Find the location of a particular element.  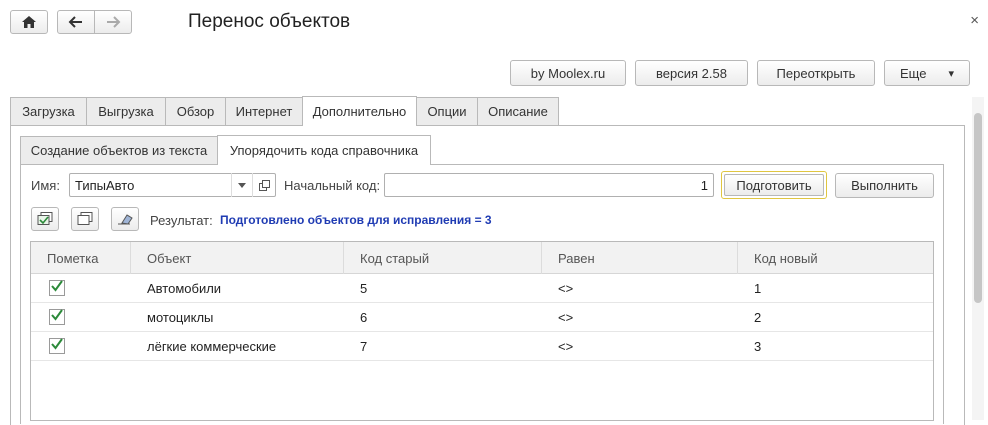

check-all-icon is located at coordinates (45, 218).